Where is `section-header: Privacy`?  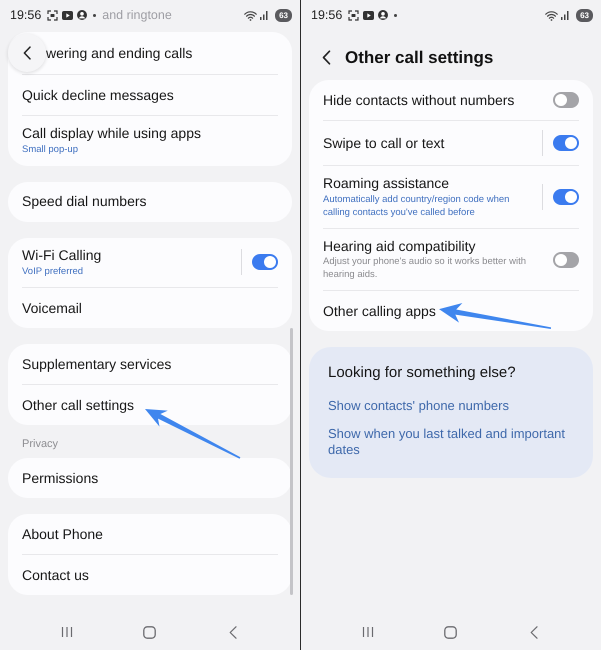
section-header: Privacy is located at coordinates (40, 444).